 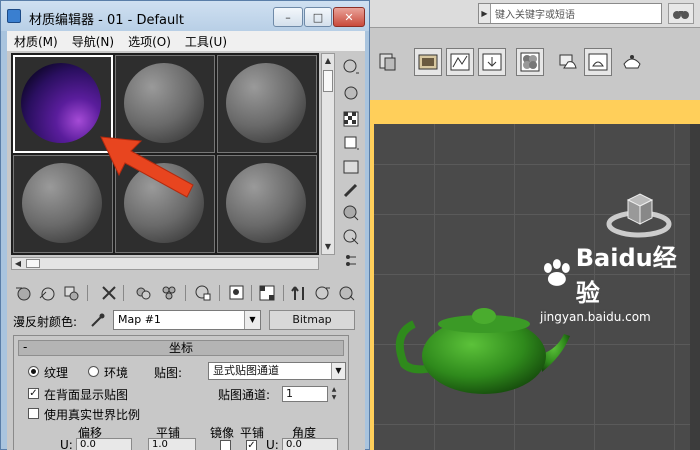 I want to click on slots-vertical-scrollbar: ▲ ▼, so click(x=328, y=154).